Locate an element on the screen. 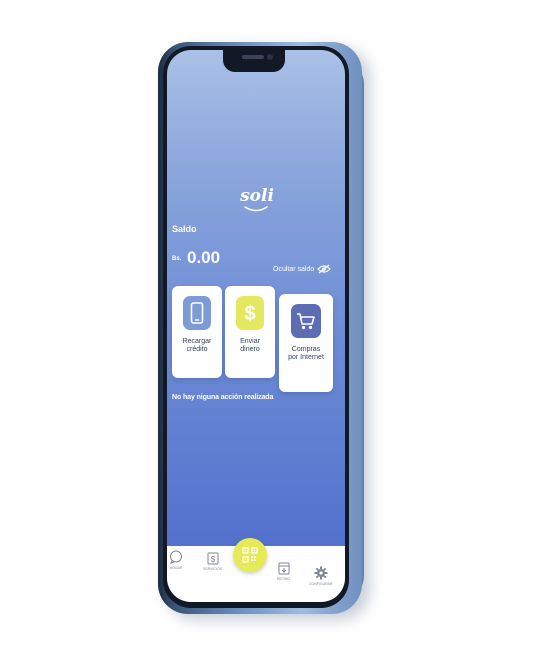 This screenshot has height=653, width=540. phone-notch is located at coordinates (254, 61).